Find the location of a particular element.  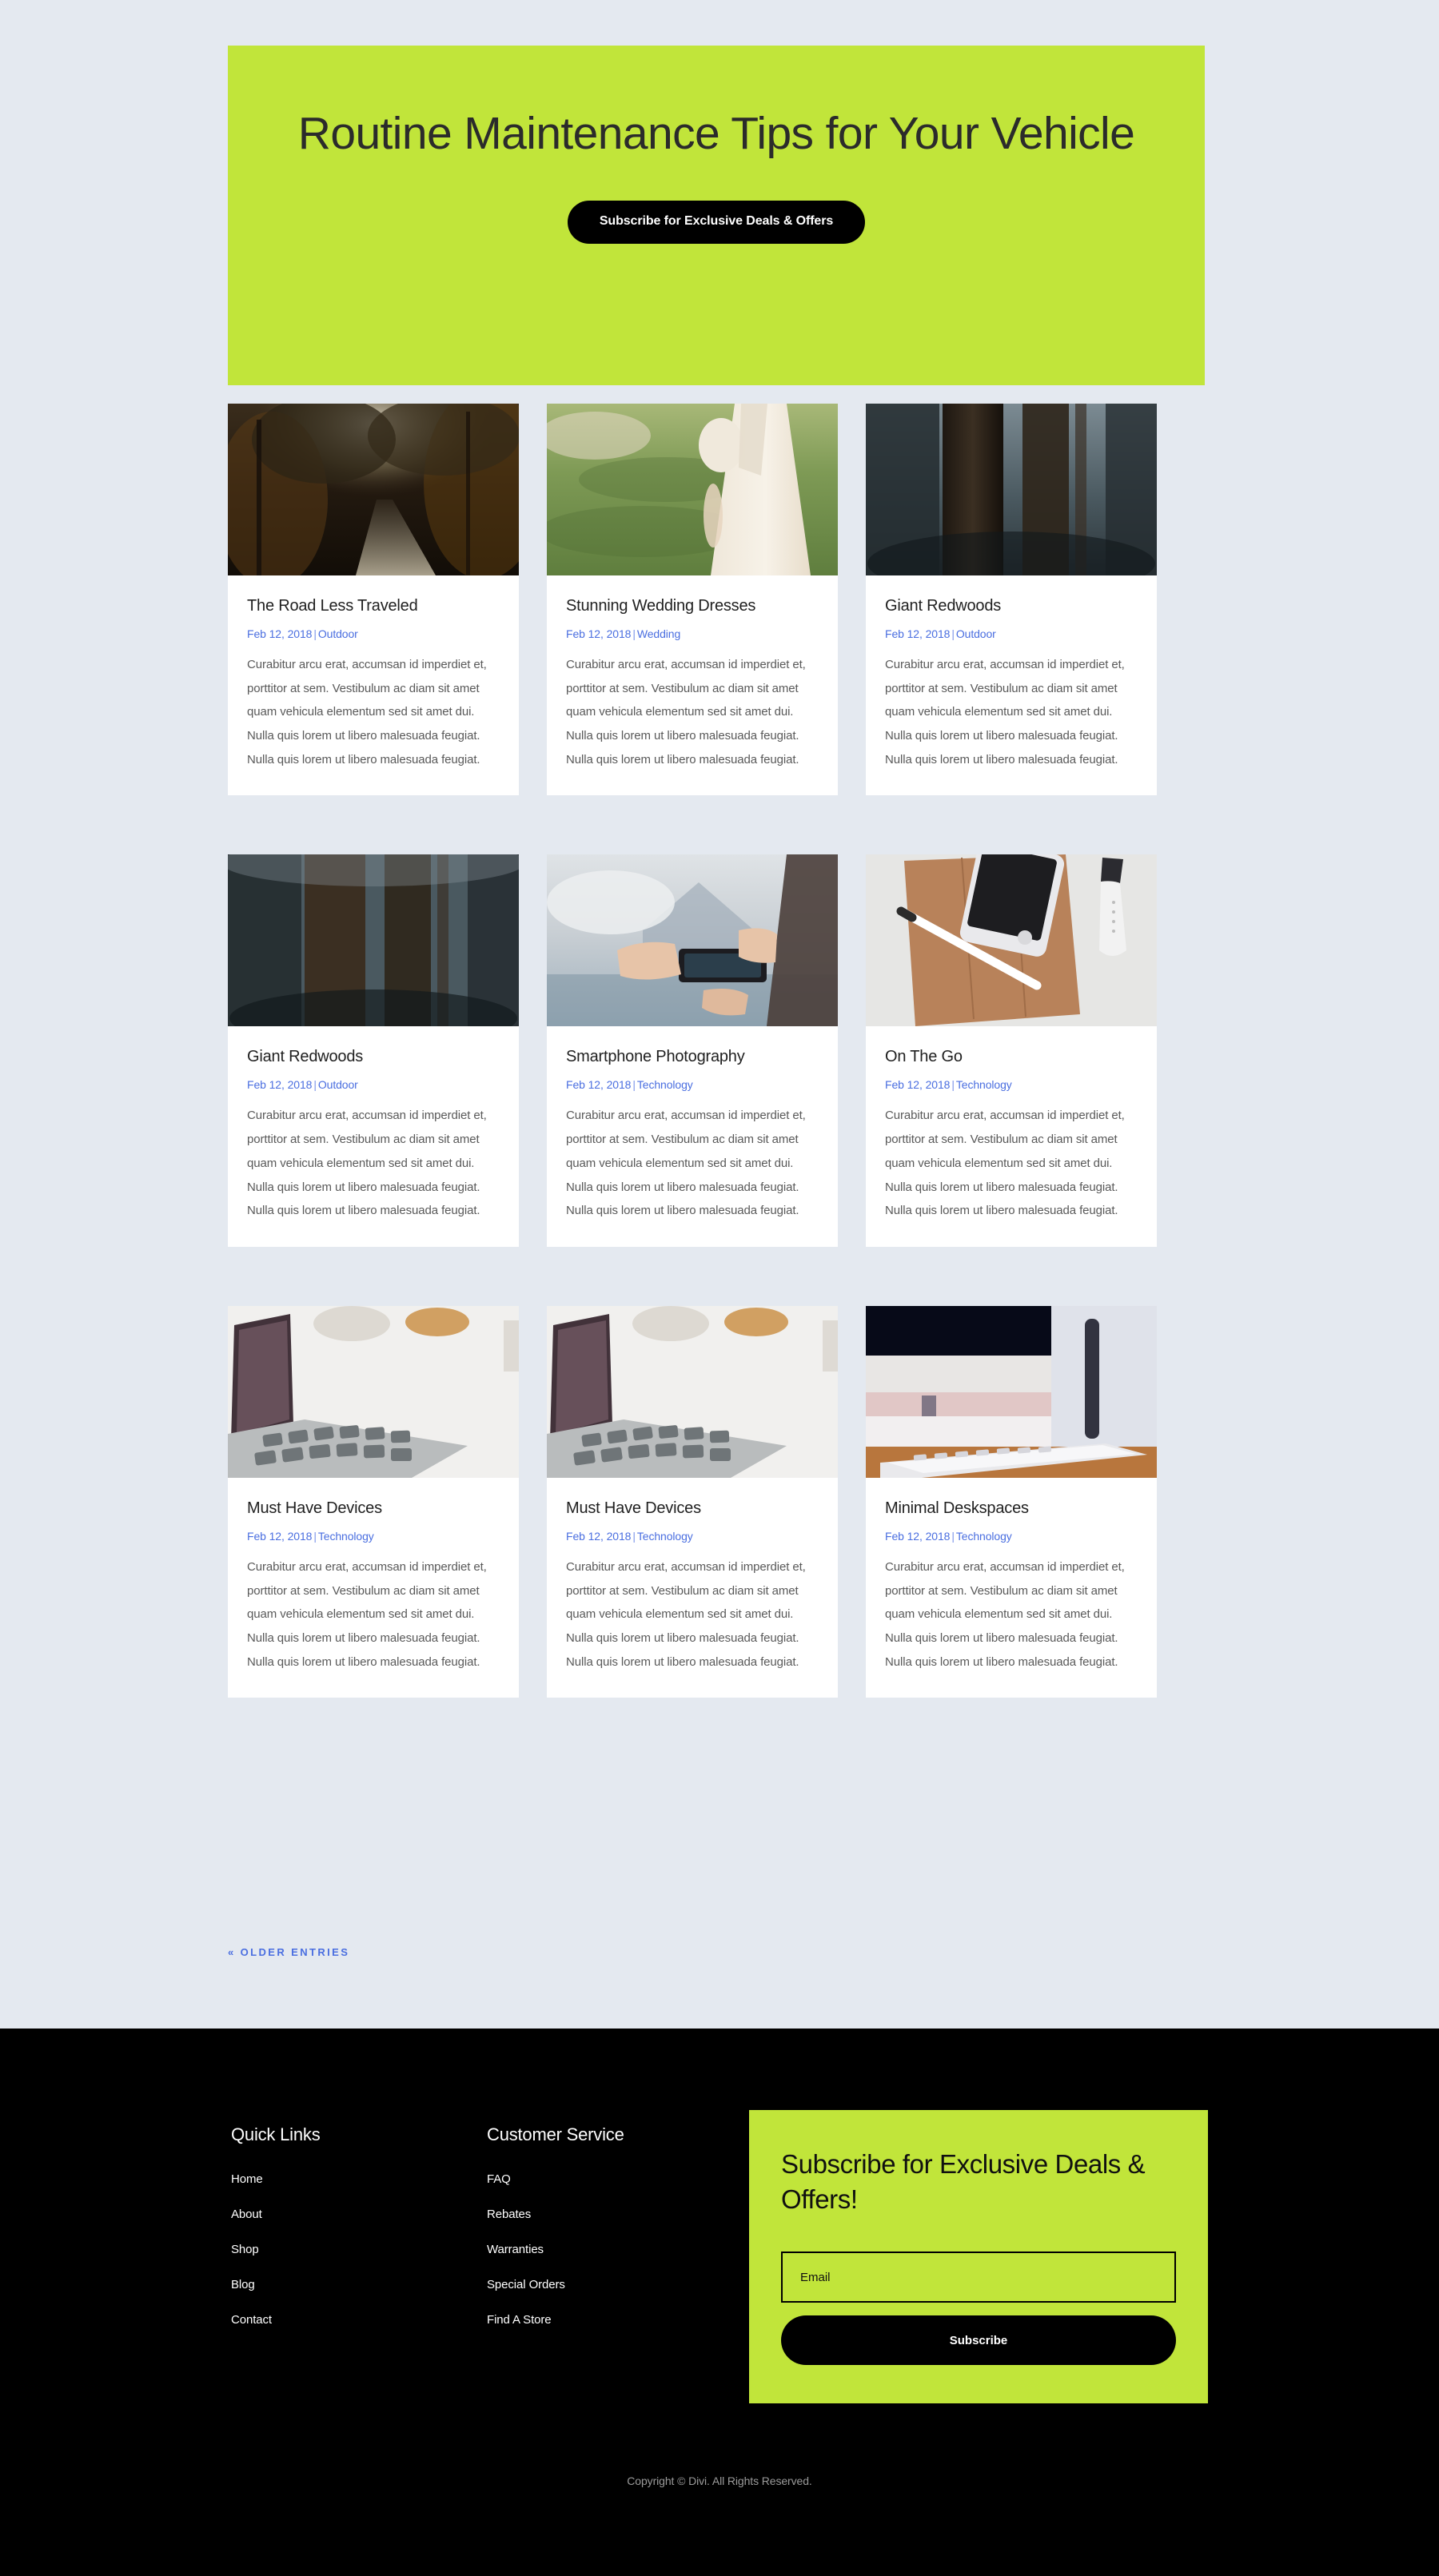

blog-card-meta: Feb 12, 2018 | Outdoor is located at coordinates (373, 633).